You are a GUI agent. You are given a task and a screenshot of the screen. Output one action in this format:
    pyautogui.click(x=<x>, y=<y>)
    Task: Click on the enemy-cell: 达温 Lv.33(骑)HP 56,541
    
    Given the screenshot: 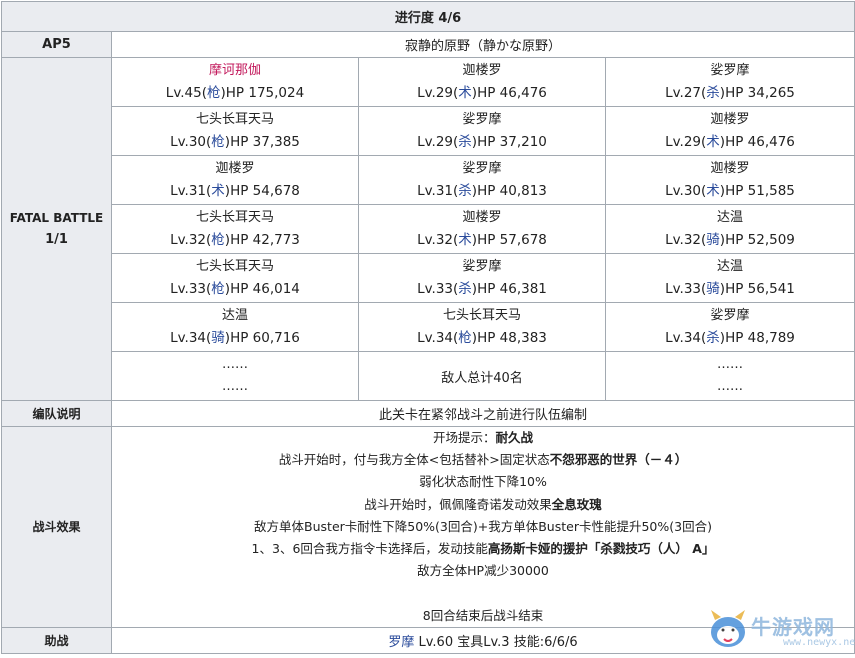 What is the action you would take?
    pyautogui.click(x=730, y=278)
    